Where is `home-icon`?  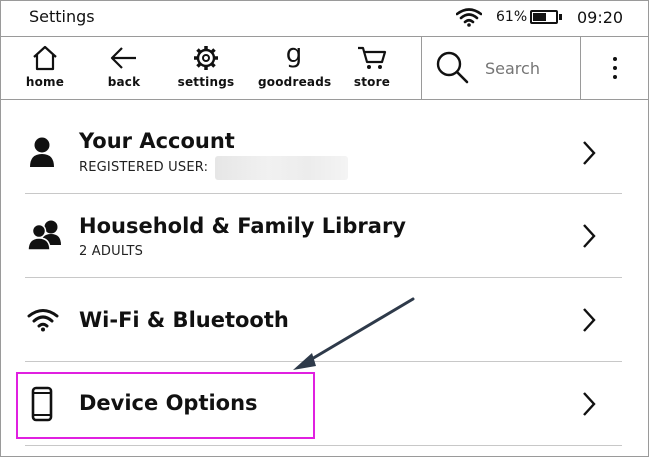 home-icon is located at coordinates (45, 58).